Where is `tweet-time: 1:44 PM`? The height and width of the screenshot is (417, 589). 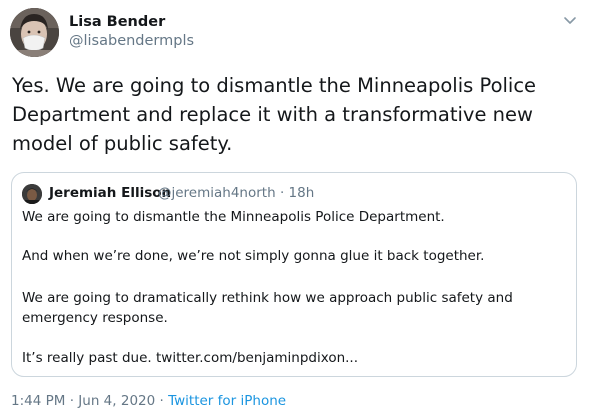 tweet-time: 1:44 PM is located at coordinates (38, 401).